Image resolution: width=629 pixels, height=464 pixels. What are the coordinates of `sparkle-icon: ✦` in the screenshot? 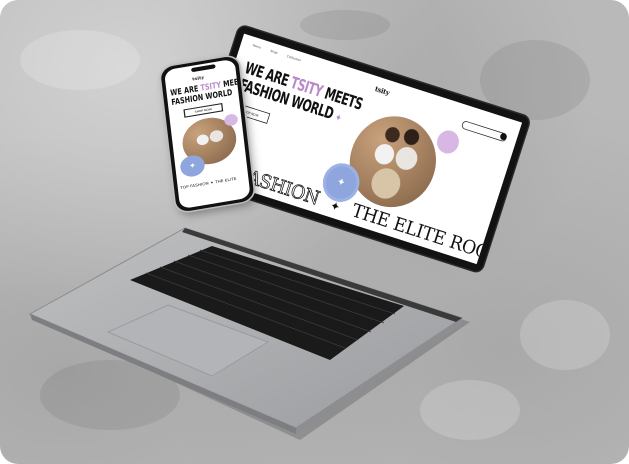 It's located at (338, 118).